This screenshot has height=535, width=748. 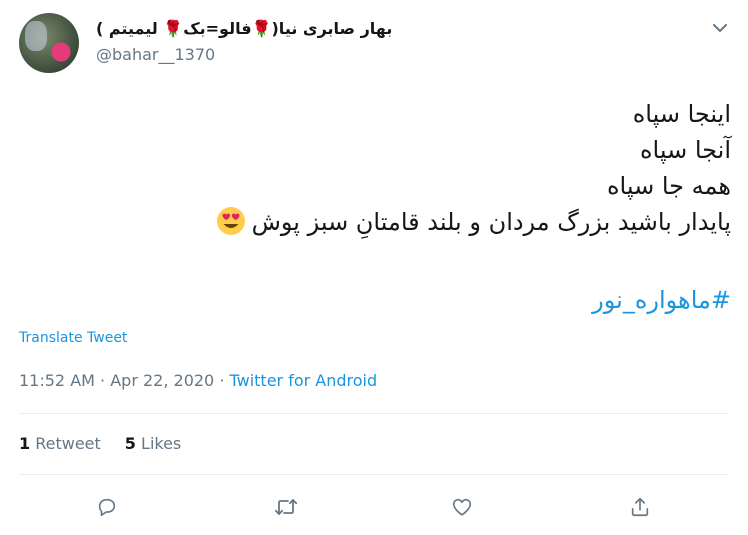 I want to click on hashtag-link: #ماهواره_نور, so click(x=376, y=300).